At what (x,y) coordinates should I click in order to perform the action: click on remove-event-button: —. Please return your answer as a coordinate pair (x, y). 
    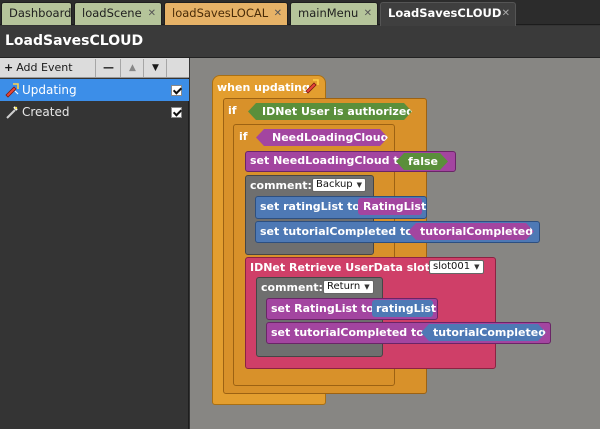
    Looking at the image, I should click on (109, 68).